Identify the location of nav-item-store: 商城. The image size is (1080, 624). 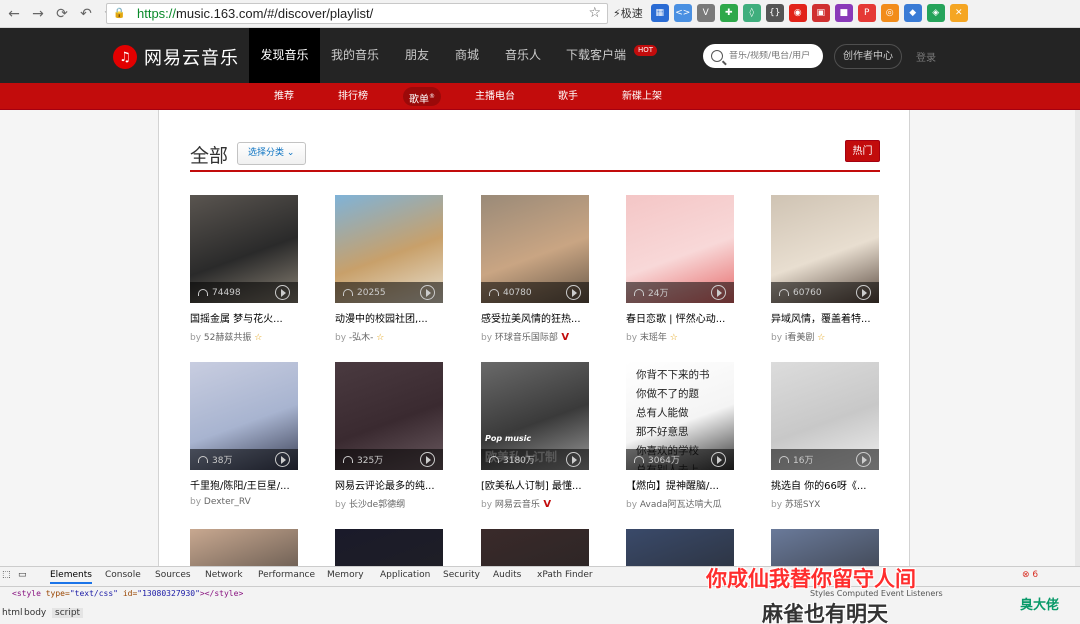
(467, 55).